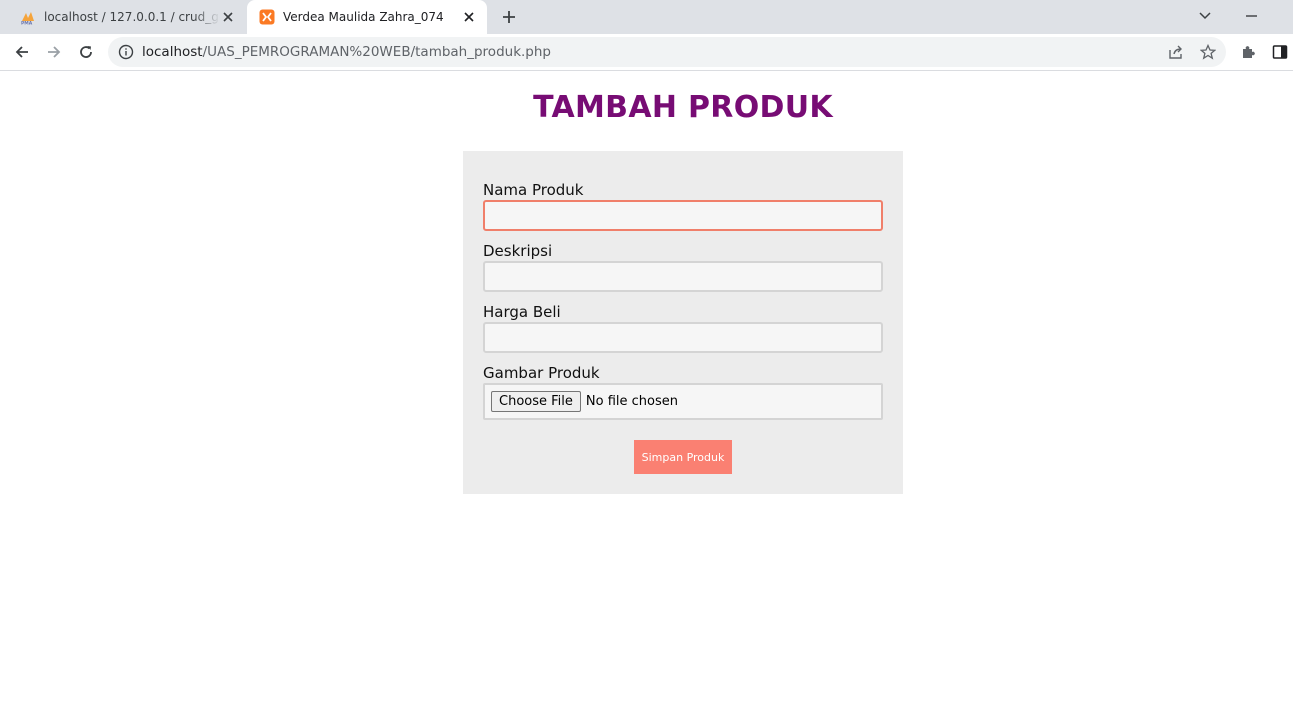 The height and width of the screenshot is (715, 1293). What do you see at coordinates (1248, 52) in the screenshot?
I see `extensions-puzzle-icon` at bounding box center [1248, 52].